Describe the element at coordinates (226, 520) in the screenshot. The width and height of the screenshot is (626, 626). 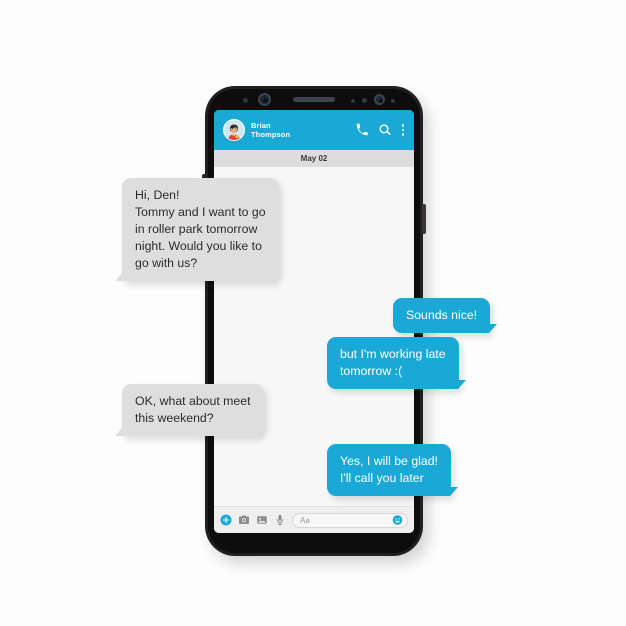
I see `plus-circle-icon` at that location.